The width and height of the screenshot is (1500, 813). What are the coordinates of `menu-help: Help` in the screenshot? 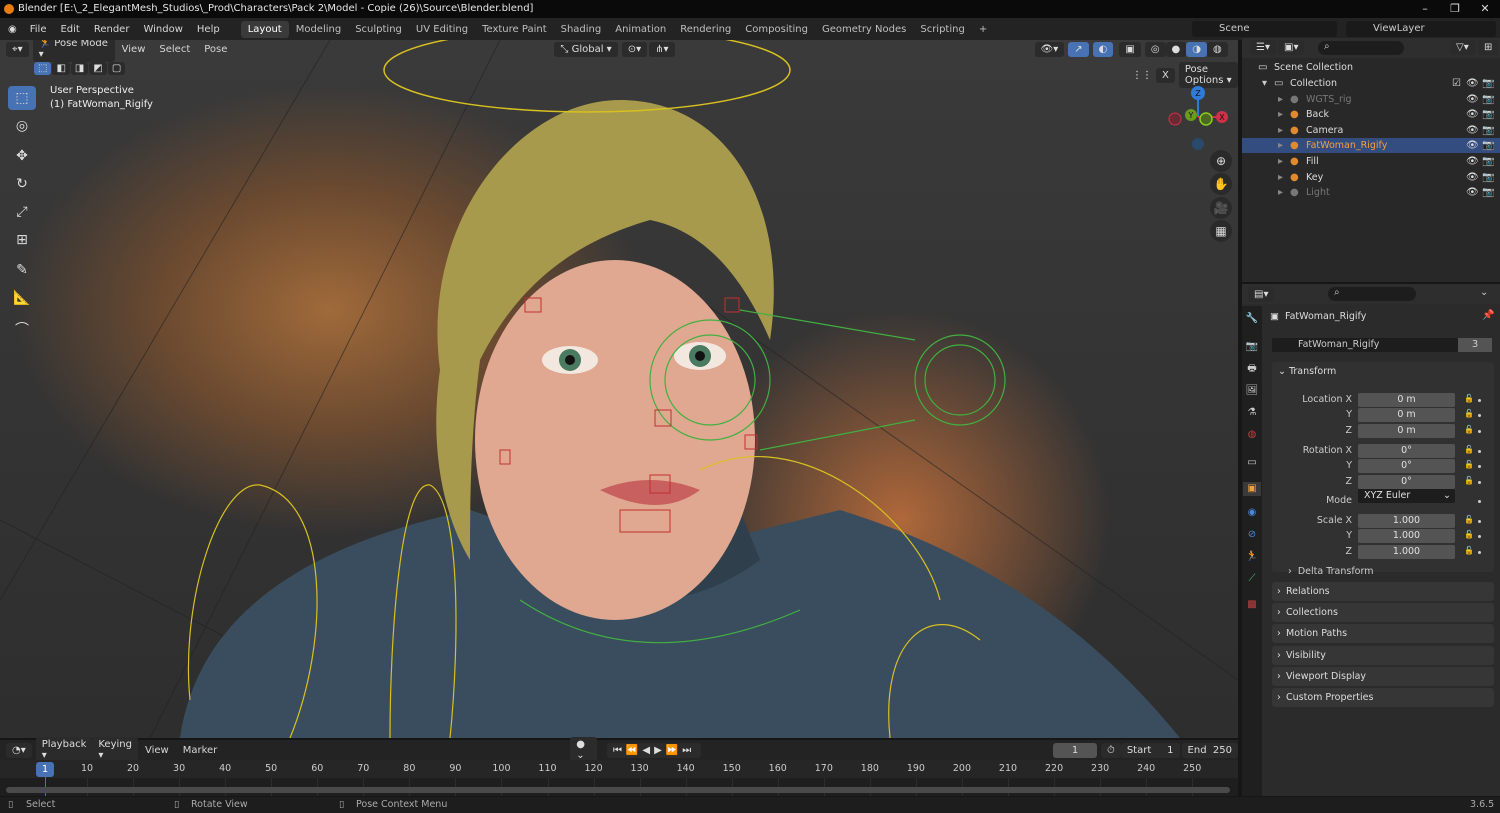 It's located at (208, 29).